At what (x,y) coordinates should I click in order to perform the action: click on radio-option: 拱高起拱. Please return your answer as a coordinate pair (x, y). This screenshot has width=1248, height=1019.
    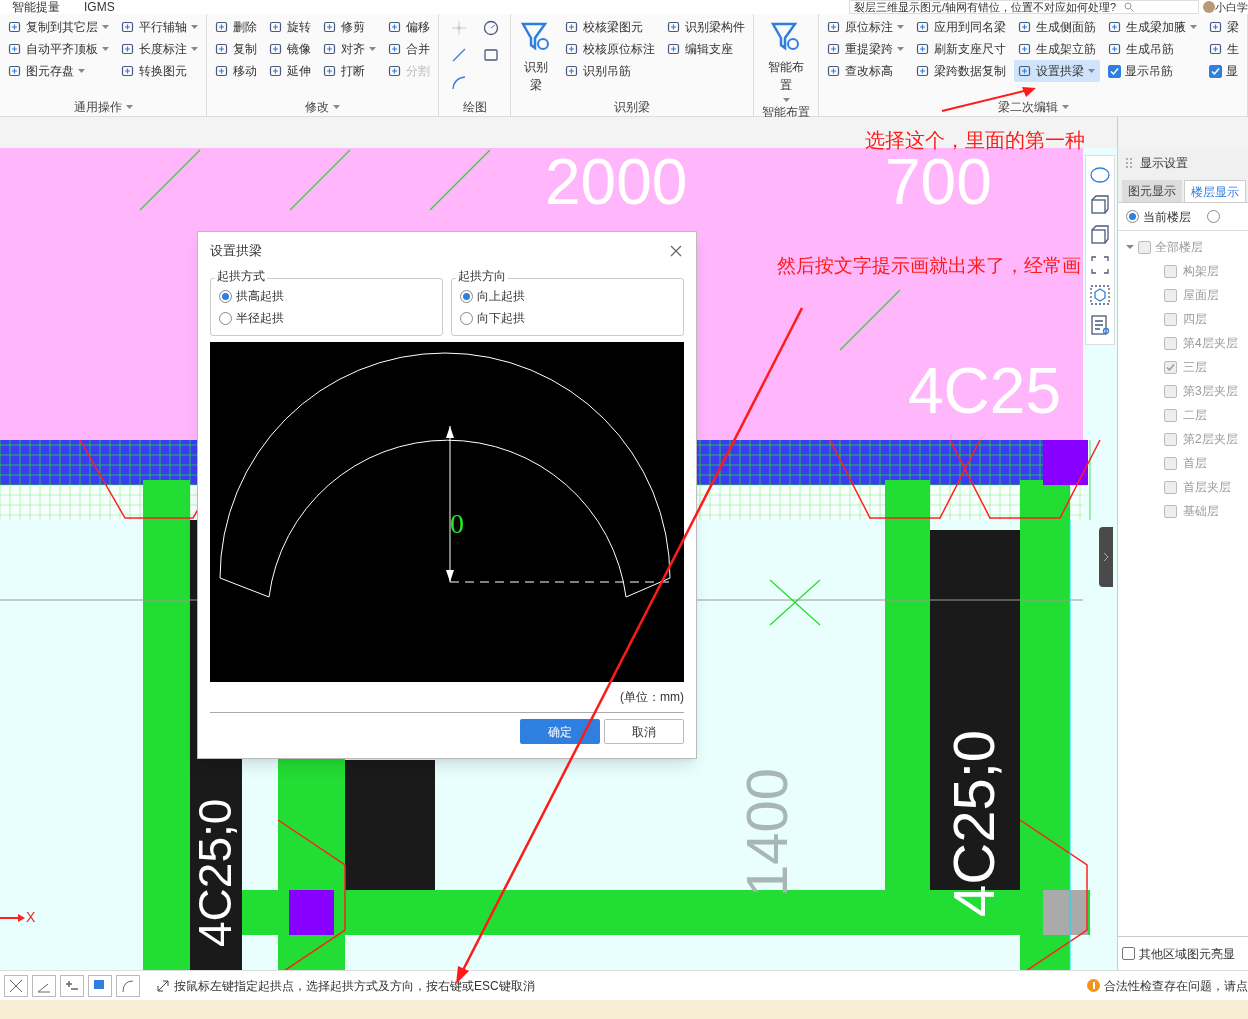
    Looking at the image, I should click on (251, 296).